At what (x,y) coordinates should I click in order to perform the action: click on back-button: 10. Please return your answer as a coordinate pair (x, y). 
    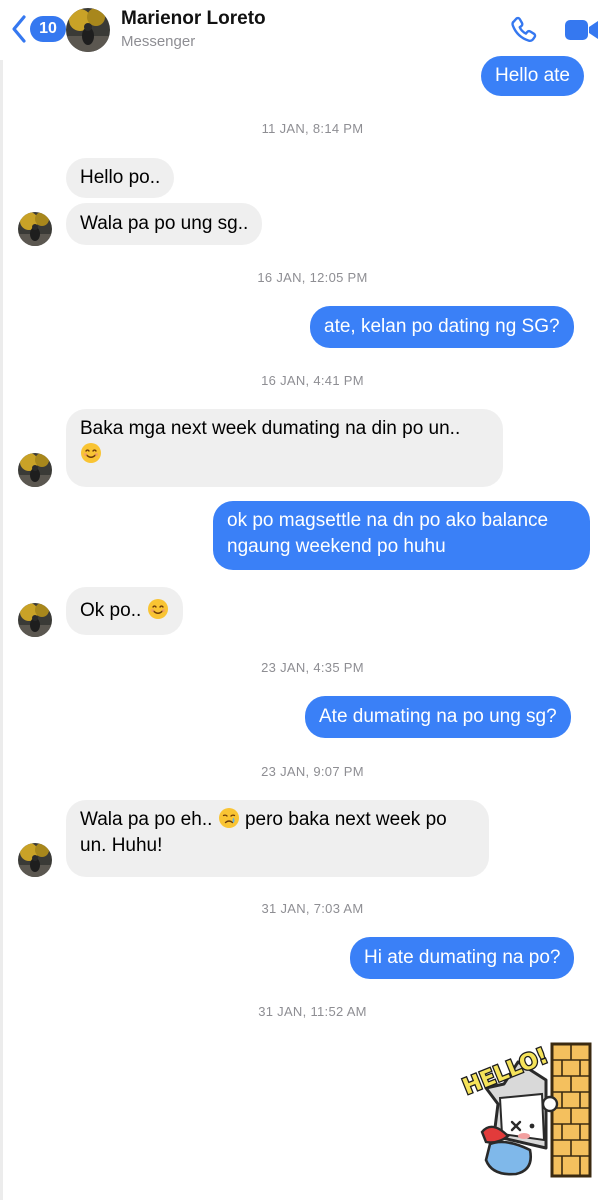
    Looking at the image, I should click on (37, 29).